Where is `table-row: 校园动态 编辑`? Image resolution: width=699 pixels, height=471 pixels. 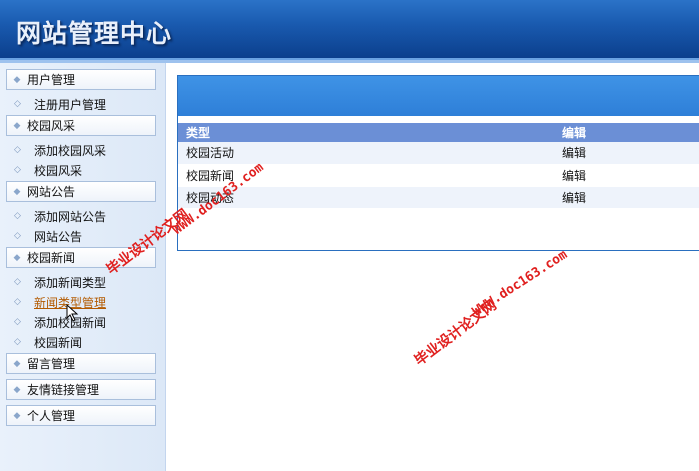 table-row: 校园动态 编辑 is located at coordinates (438, 197).